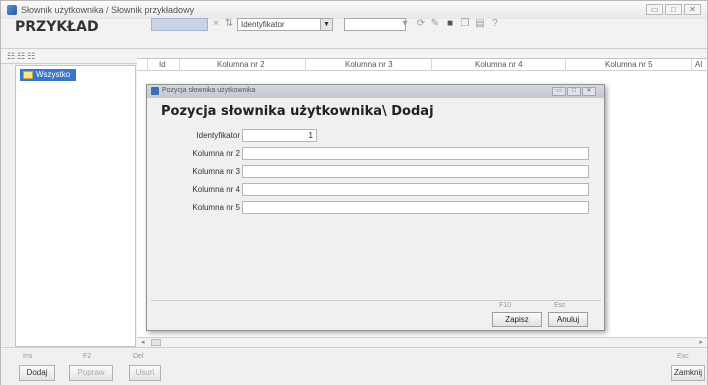  I want to click on folder-icon, so click(28, 75).